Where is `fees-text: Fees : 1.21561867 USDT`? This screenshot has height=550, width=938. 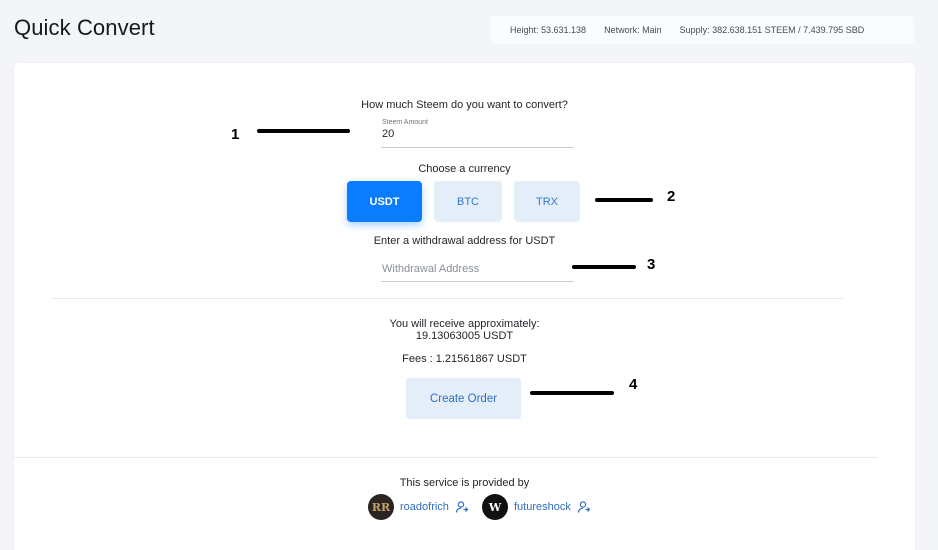 fees-text: Fees : 1.21561867 USDT is located at coordinates (464, 359).